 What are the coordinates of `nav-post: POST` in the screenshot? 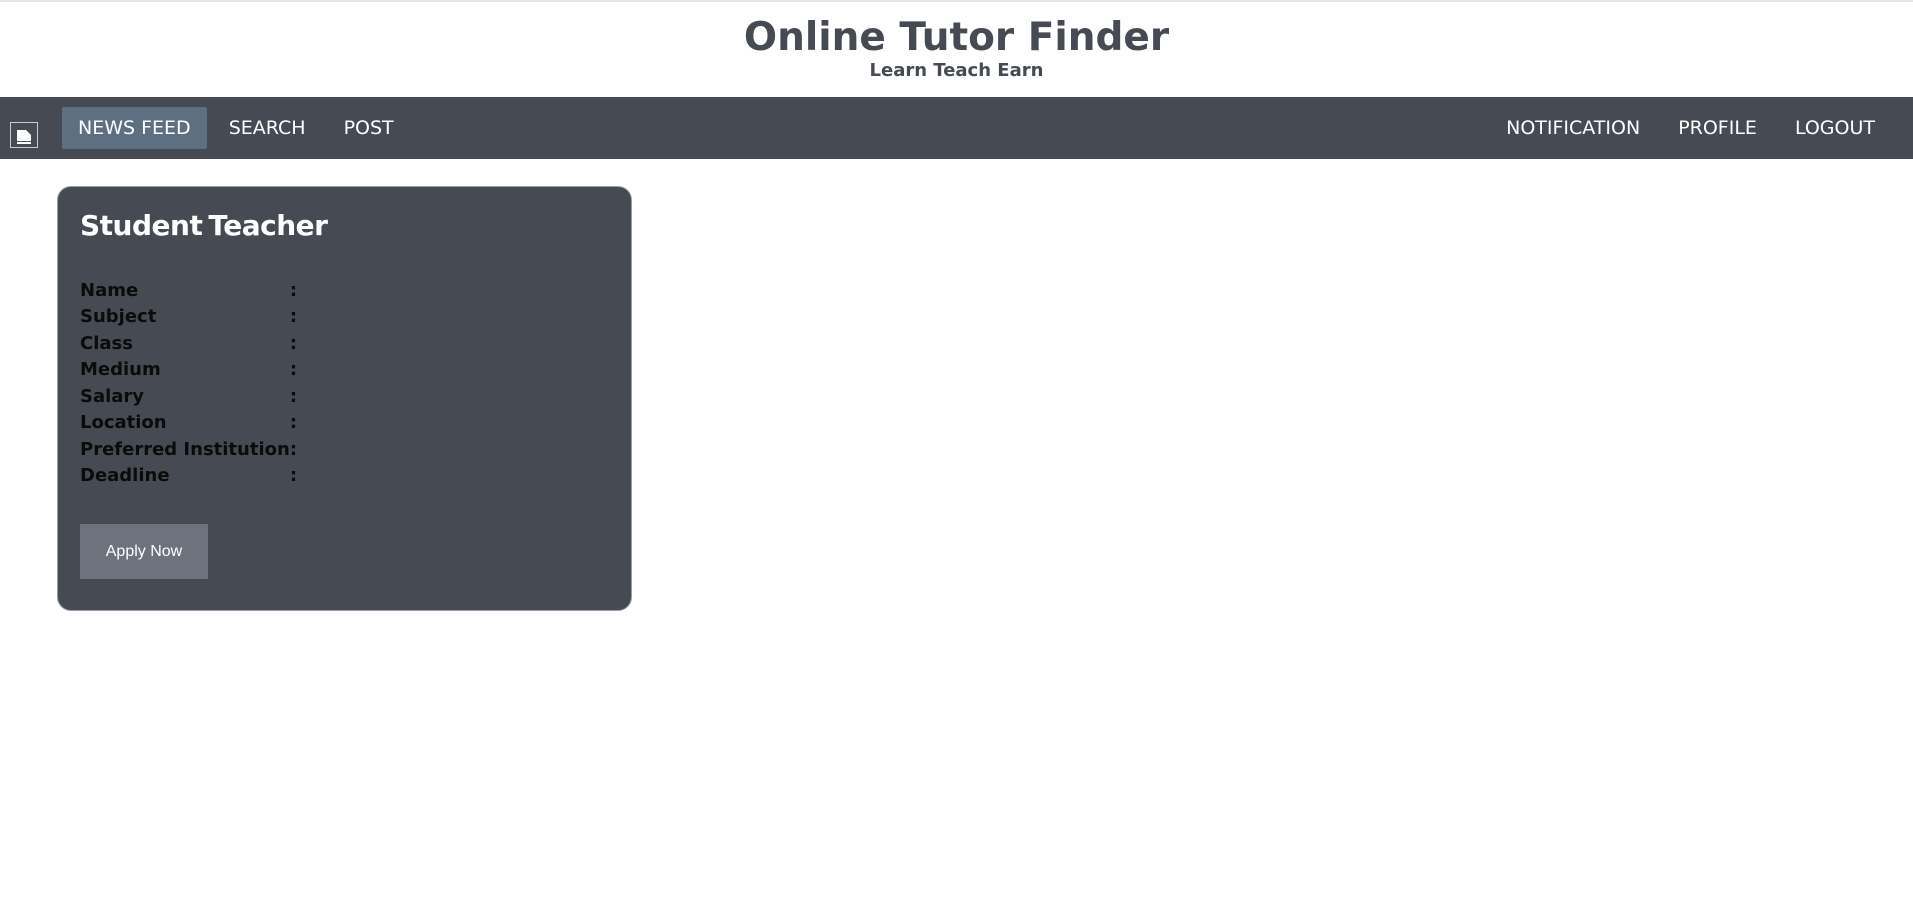 It's located at (369, 128).